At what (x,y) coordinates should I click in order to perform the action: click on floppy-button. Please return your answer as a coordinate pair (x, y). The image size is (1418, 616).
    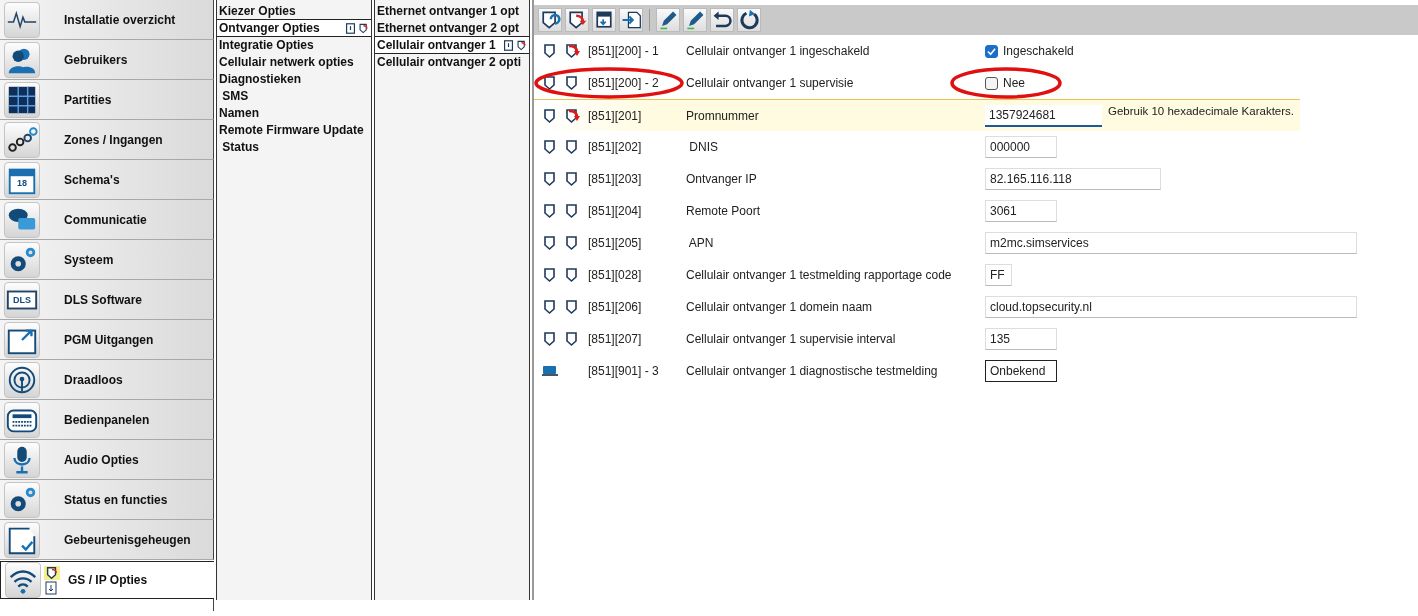
    Looking at the image, I should click on (604, 20).